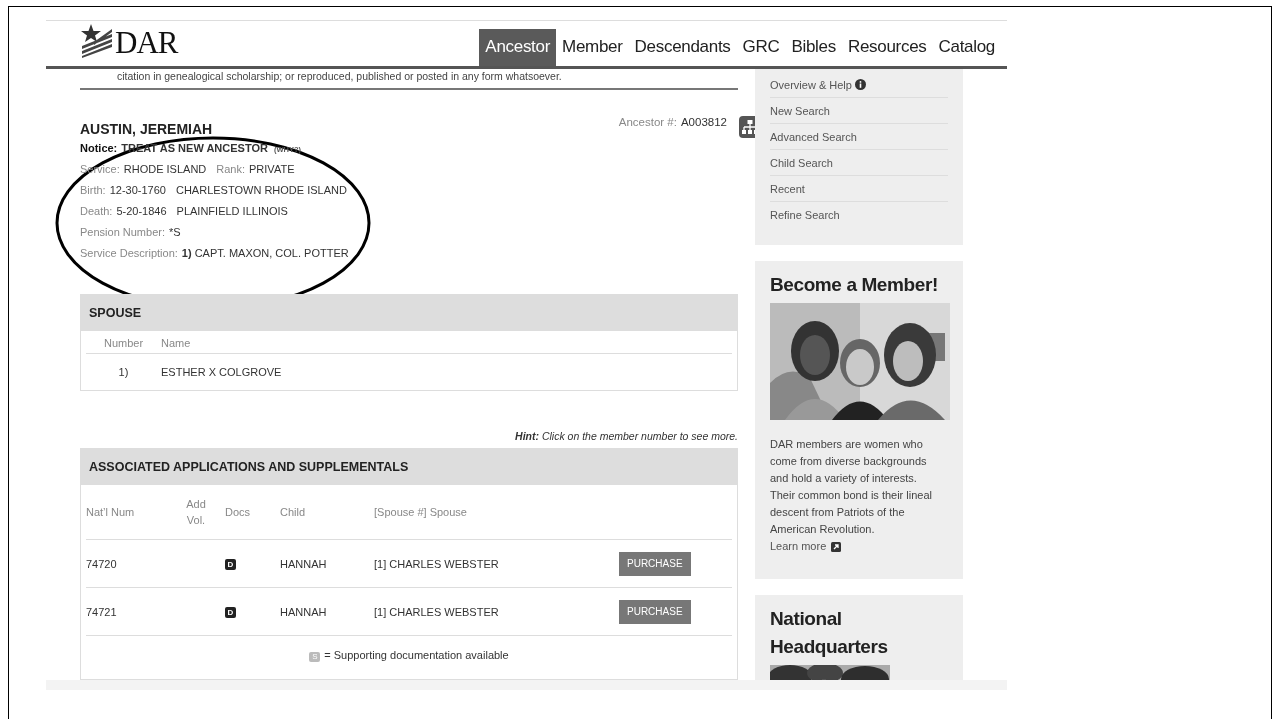 This screenshot has width=1281, height=719. I want to click on fact-value: 5-20-1846, so click(141, 211).